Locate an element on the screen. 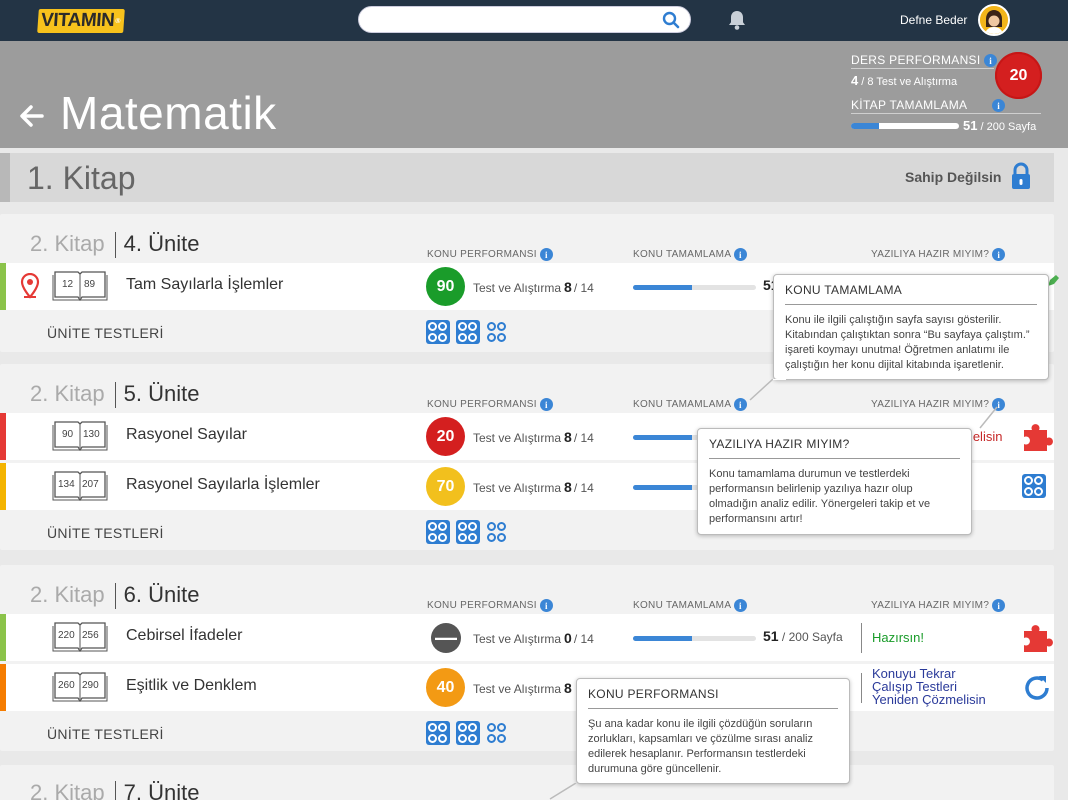 This screenshot has width=1068, height=800. unit-card: 2. Kitap 7. Ünite is located at coordinates (527, 782).